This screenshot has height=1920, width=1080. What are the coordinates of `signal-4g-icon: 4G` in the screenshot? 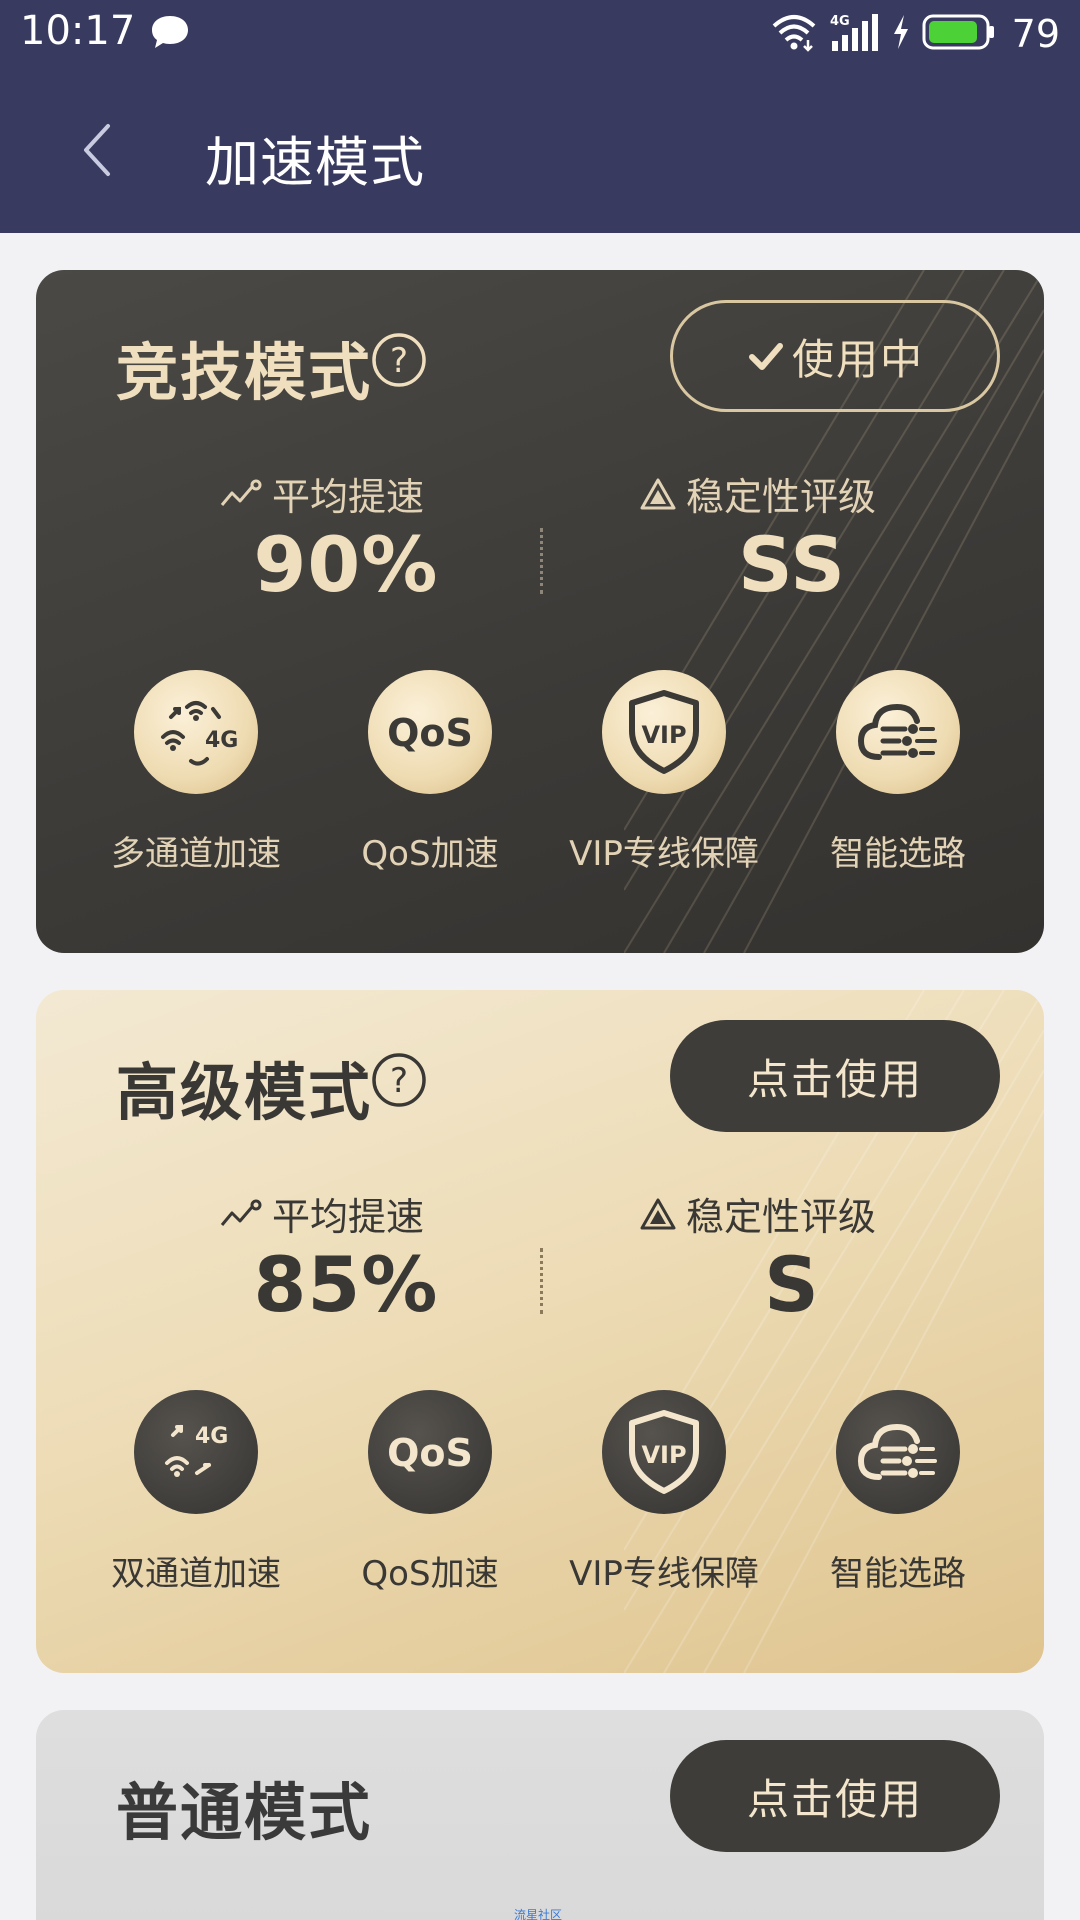 It's located at (854, 34).